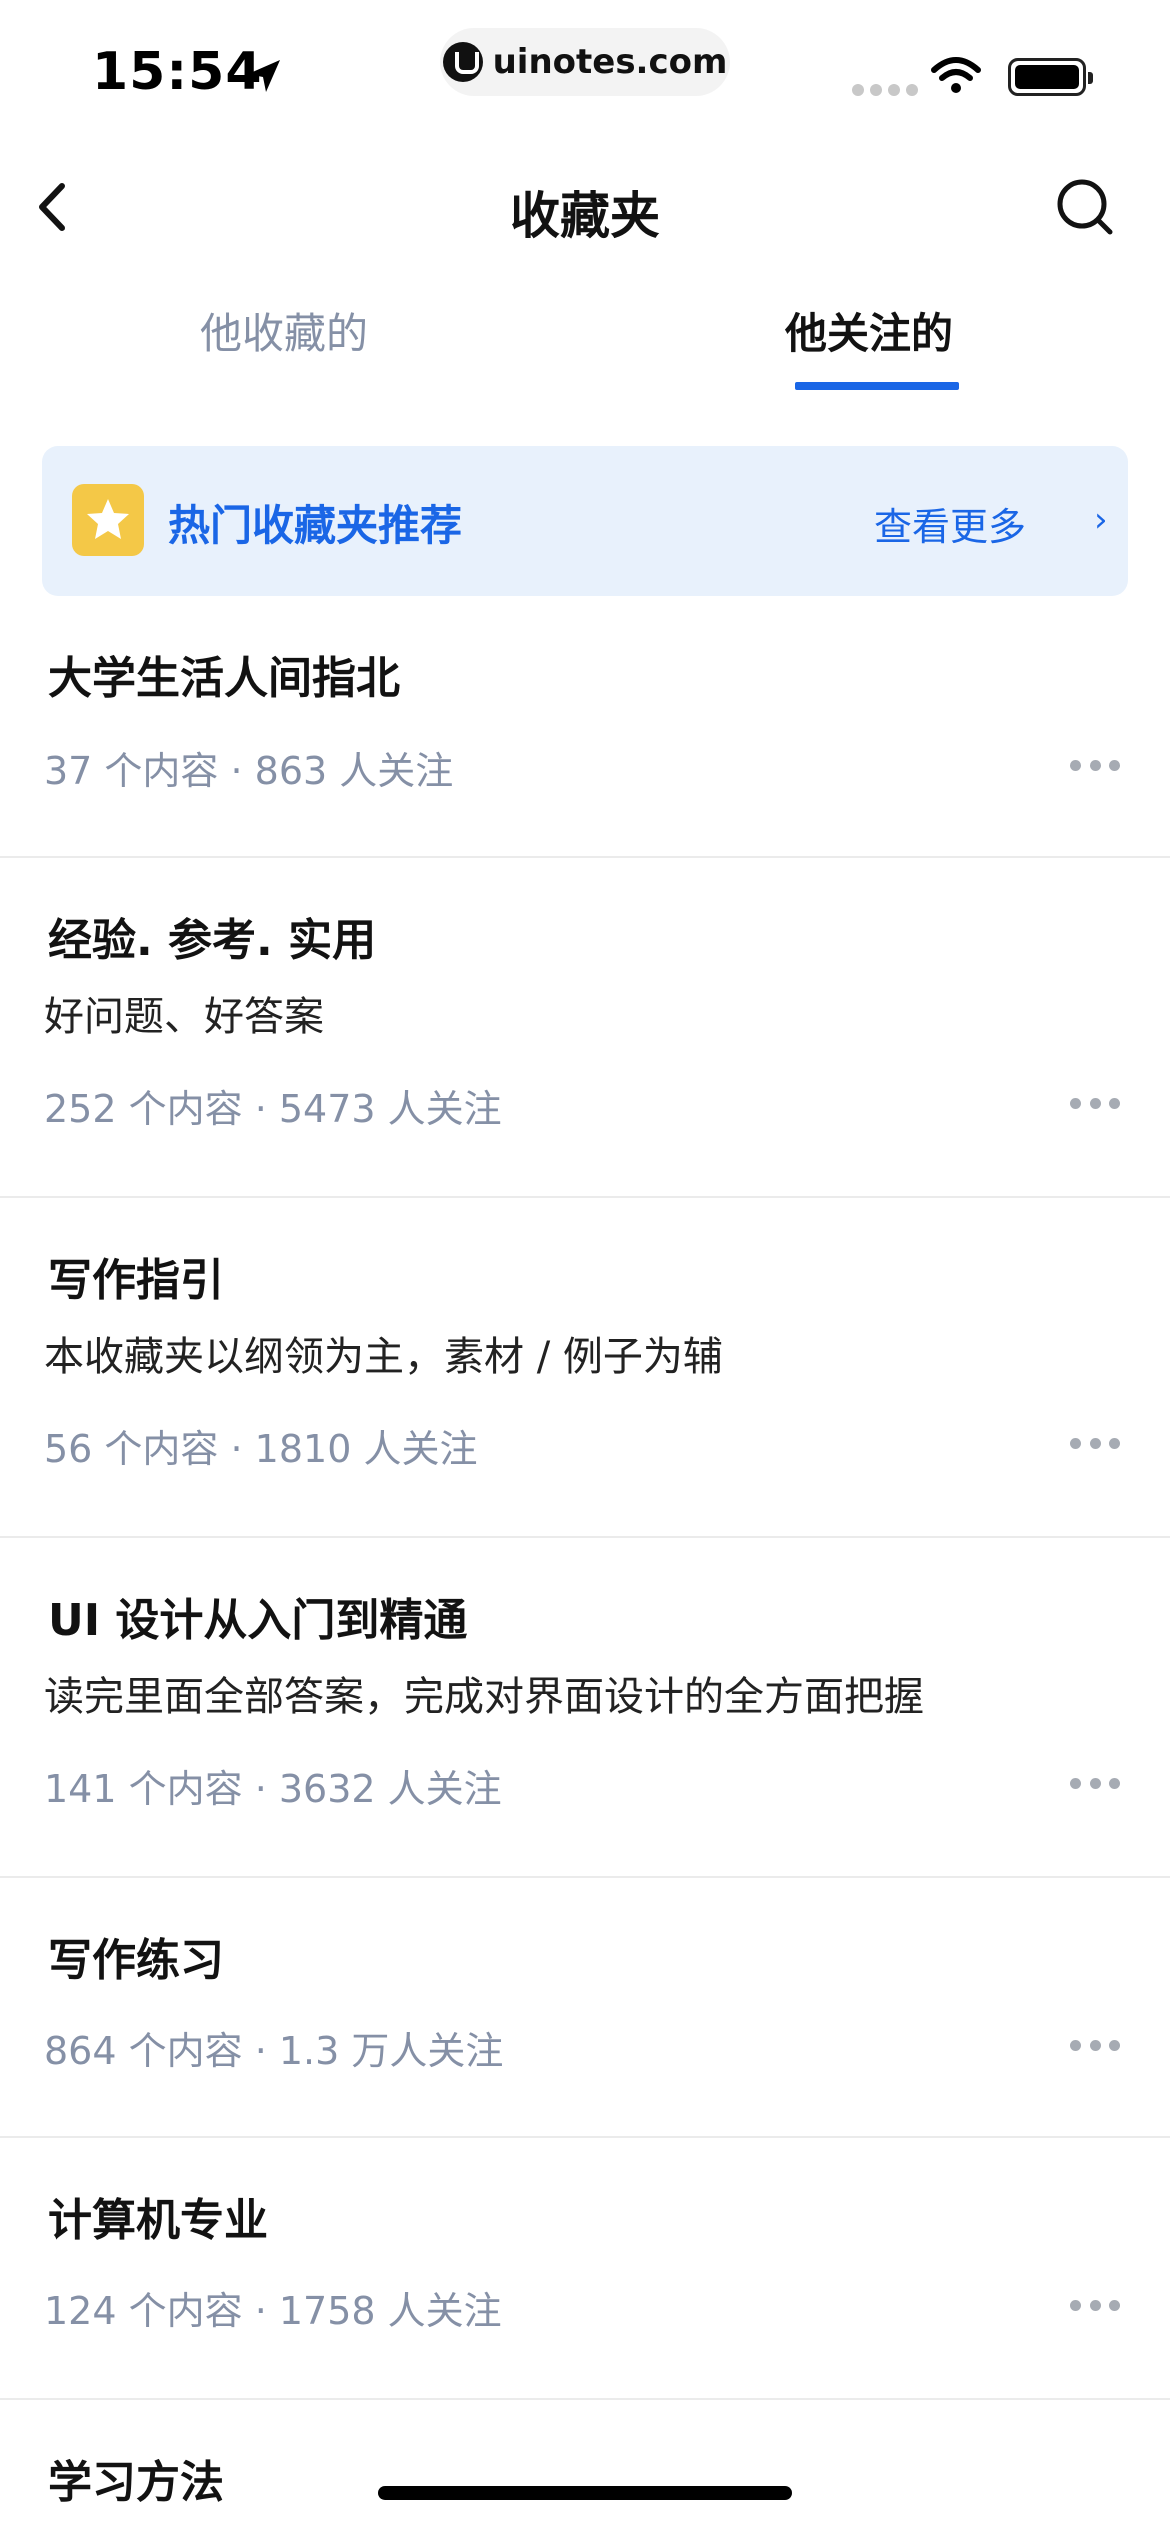 The width and height of the screenshot is (1170, 2532). Describe the element at coordinates (273, 2311) in the screenshot. I see `collection-meta: 124 个内容 · 1758 人关注` at that location.